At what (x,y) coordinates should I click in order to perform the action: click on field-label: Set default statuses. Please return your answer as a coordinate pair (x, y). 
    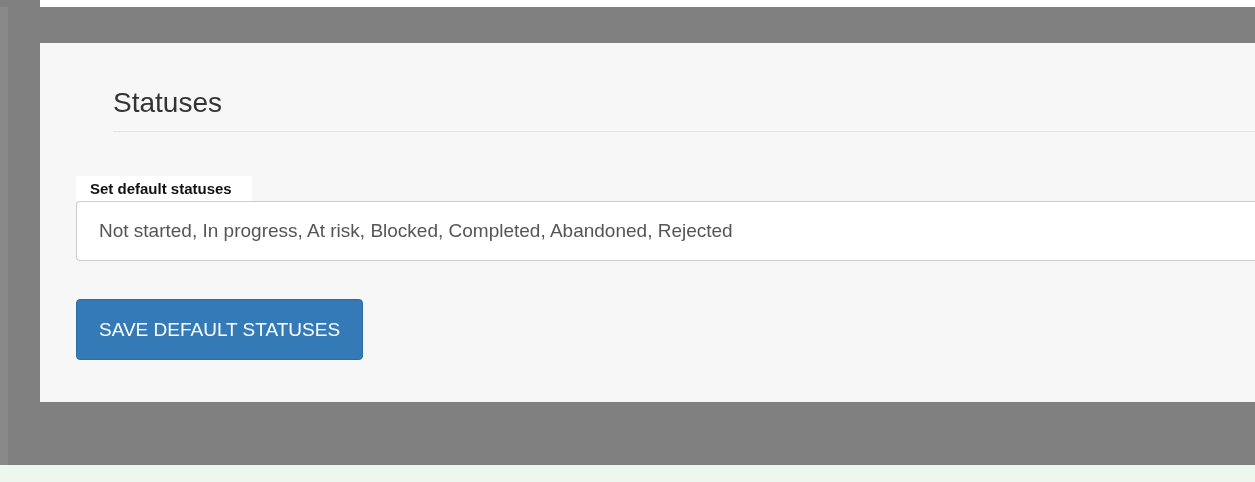
    Looking at the image, I should click on (164, 188).